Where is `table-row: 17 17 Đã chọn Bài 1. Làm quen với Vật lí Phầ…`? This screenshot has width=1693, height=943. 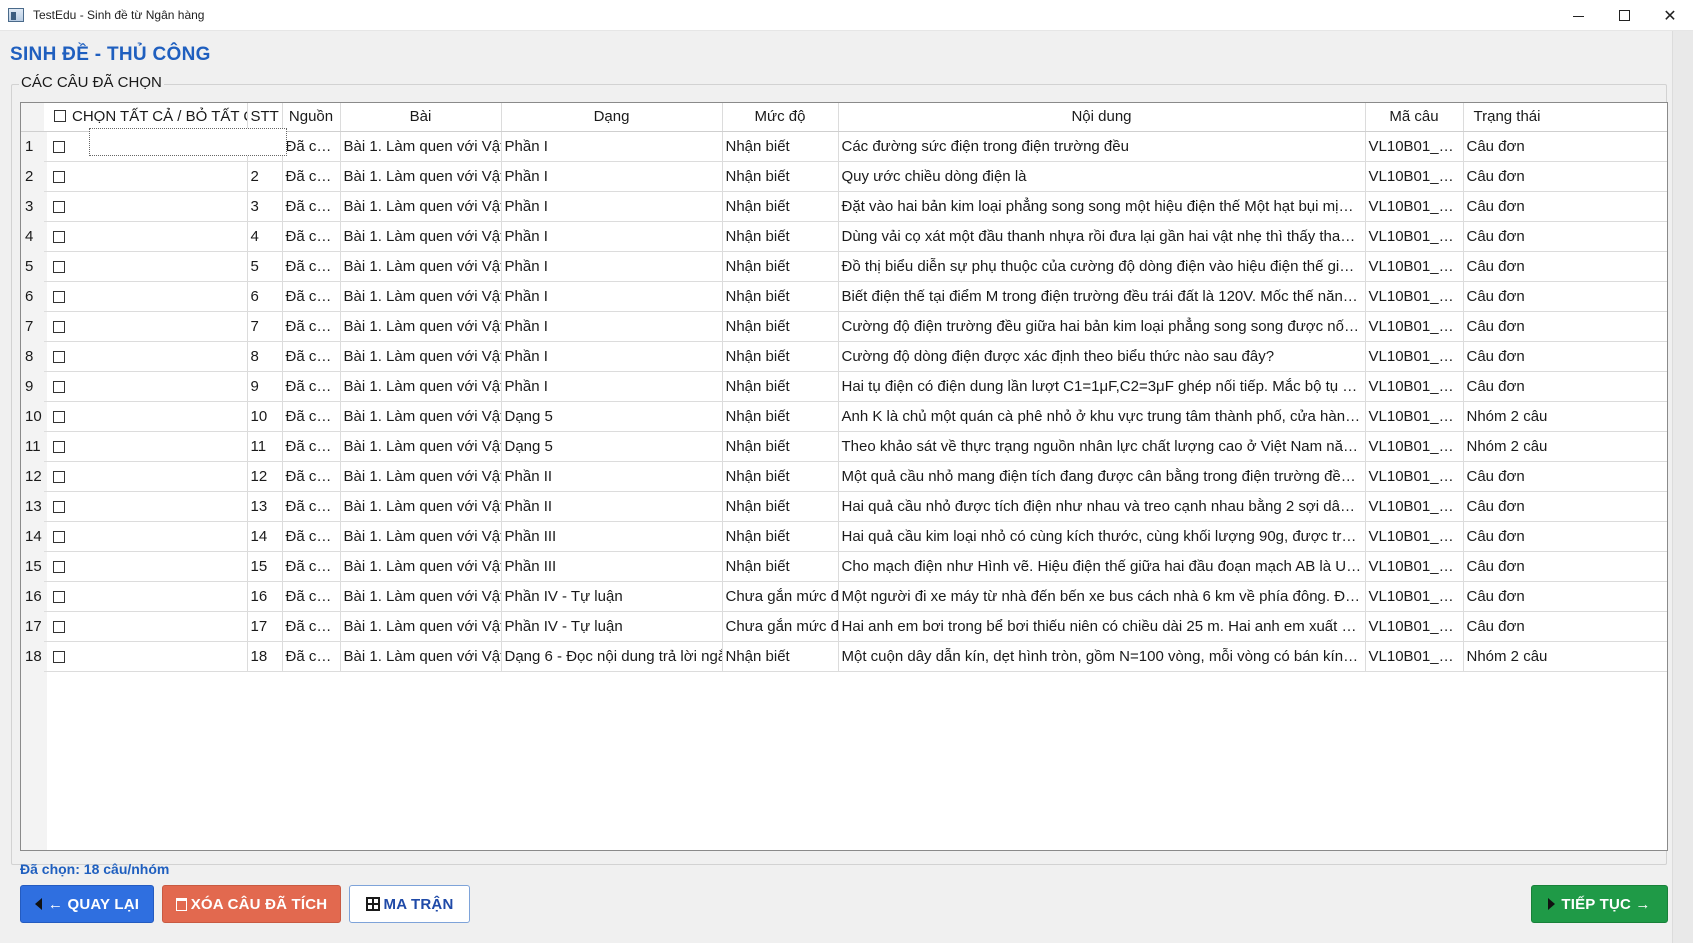 table-row: 17 17 Đã chọn Bài 1. Làm quen với Vật lí Phầ… is located at coordinates (844, 626).